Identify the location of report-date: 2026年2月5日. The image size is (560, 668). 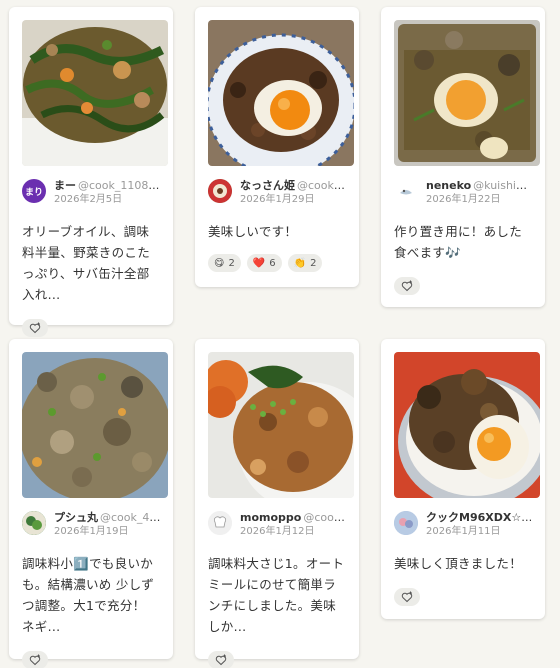
(88, 199).